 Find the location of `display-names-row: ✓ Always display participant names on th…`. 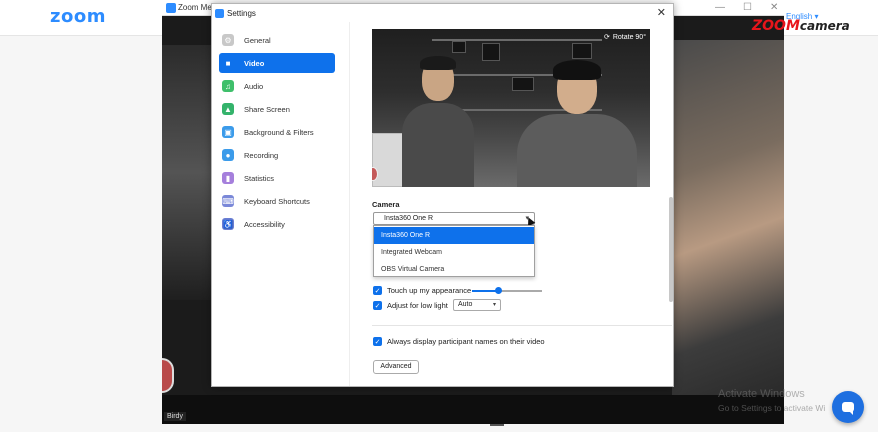

display-names-row: ✓ Always display participant names on th… is located at coordinates (459, 341).